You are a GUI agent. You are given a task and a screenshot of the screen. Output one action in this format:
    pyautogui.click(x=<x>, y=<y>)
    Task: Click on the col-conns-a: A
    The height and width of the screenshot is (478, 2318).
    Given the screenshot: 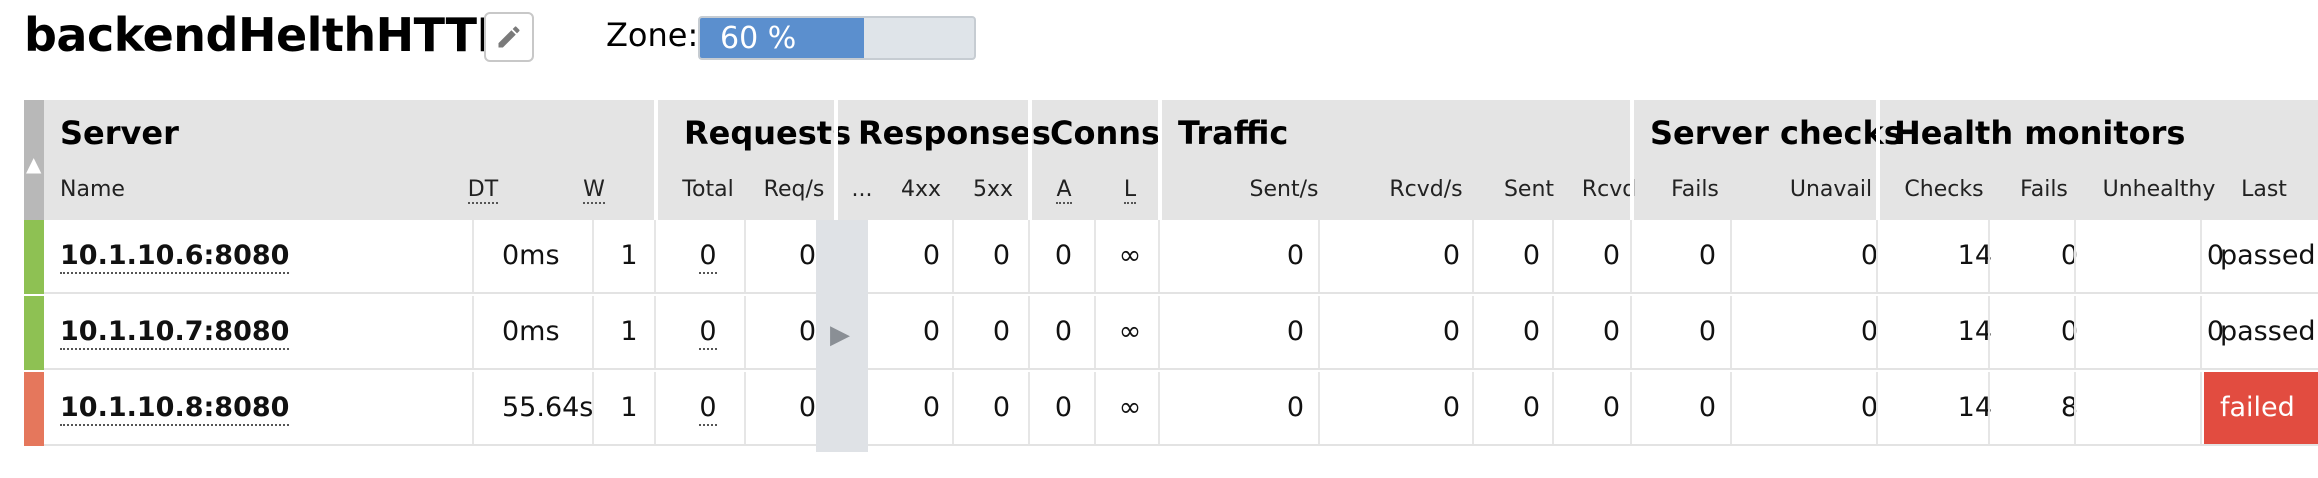 What is the action you would take?
    pyautogui.click(x=1064, y=190)
    